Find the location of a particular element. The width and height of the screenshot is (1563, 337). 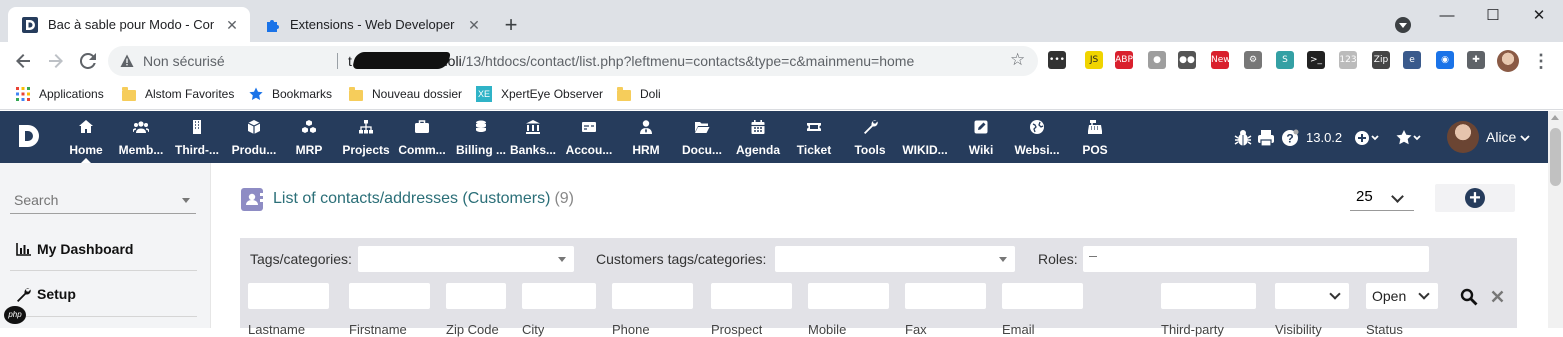

top-menu-hrm: HRM is located at coordinates (646, 137).